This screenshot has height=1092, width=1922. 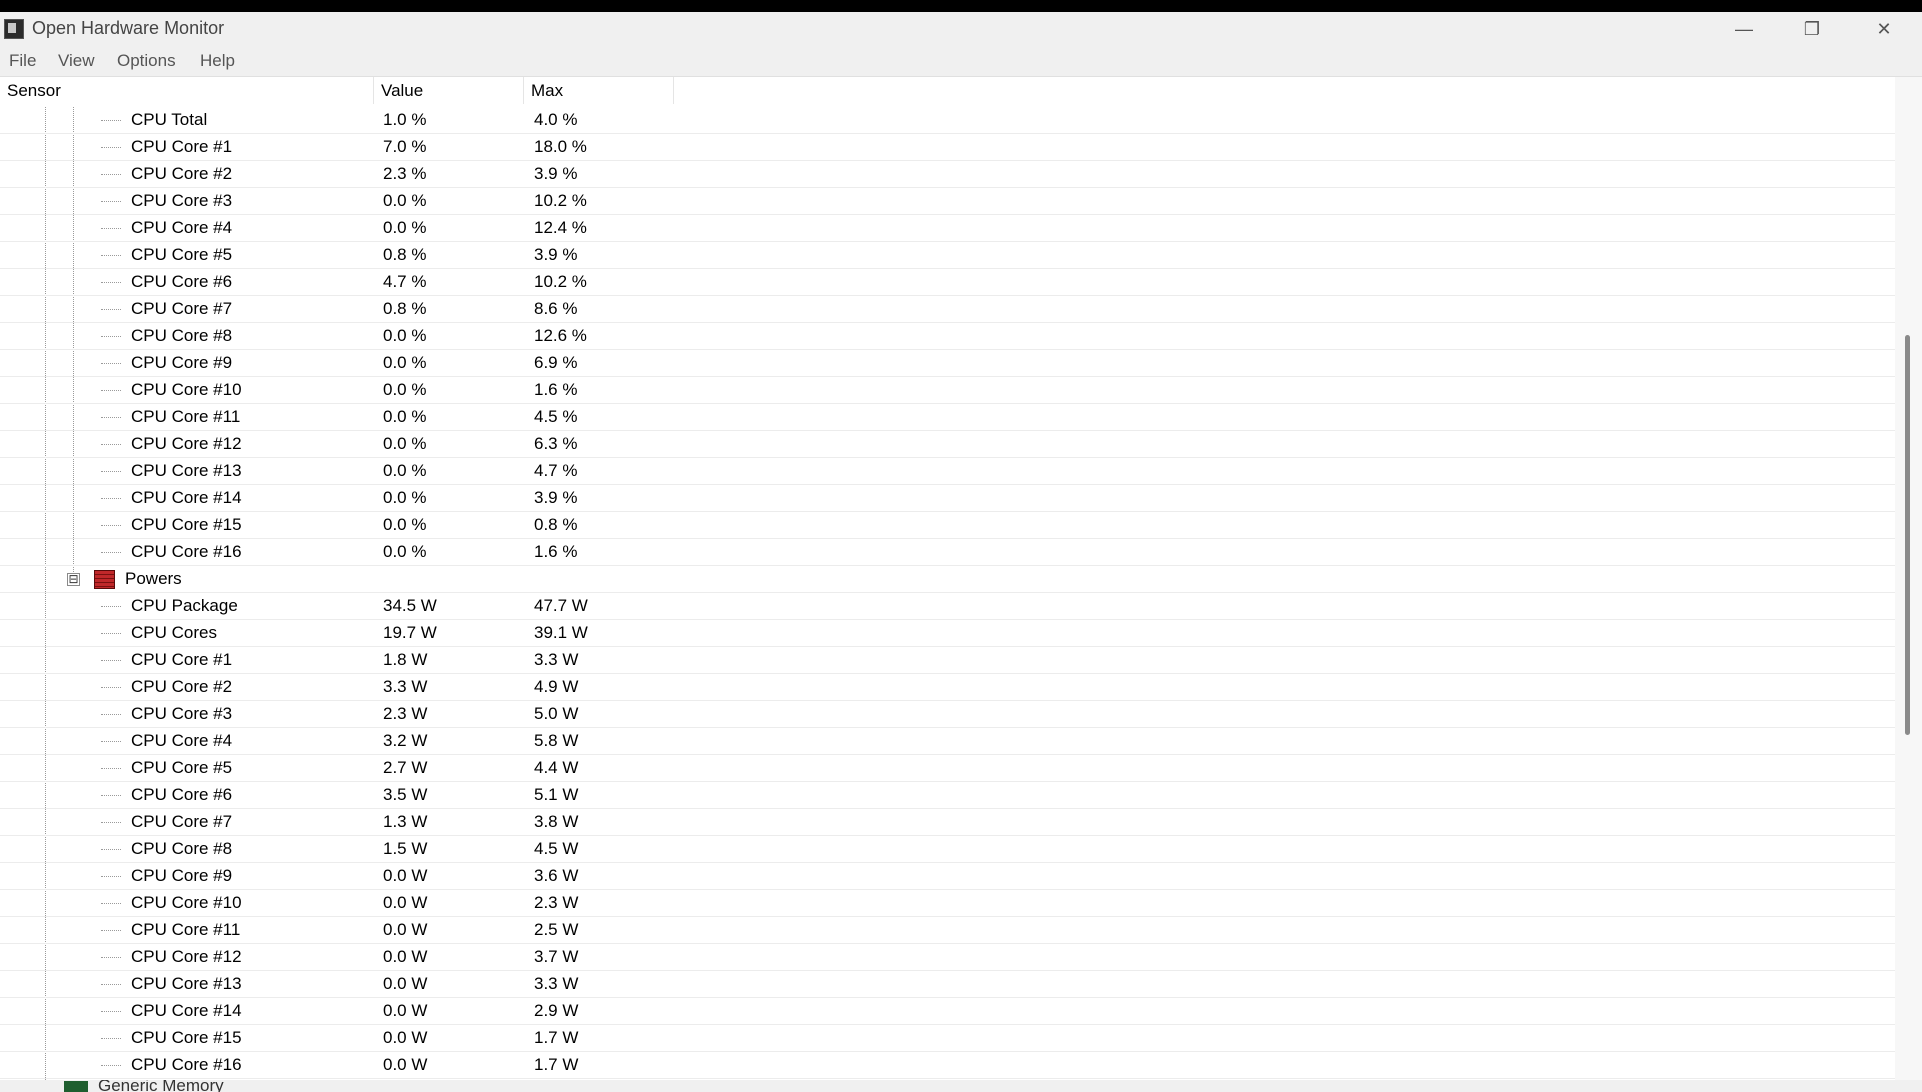 I want to click on scrollbar-thumb, so click(x=1907, y=535).